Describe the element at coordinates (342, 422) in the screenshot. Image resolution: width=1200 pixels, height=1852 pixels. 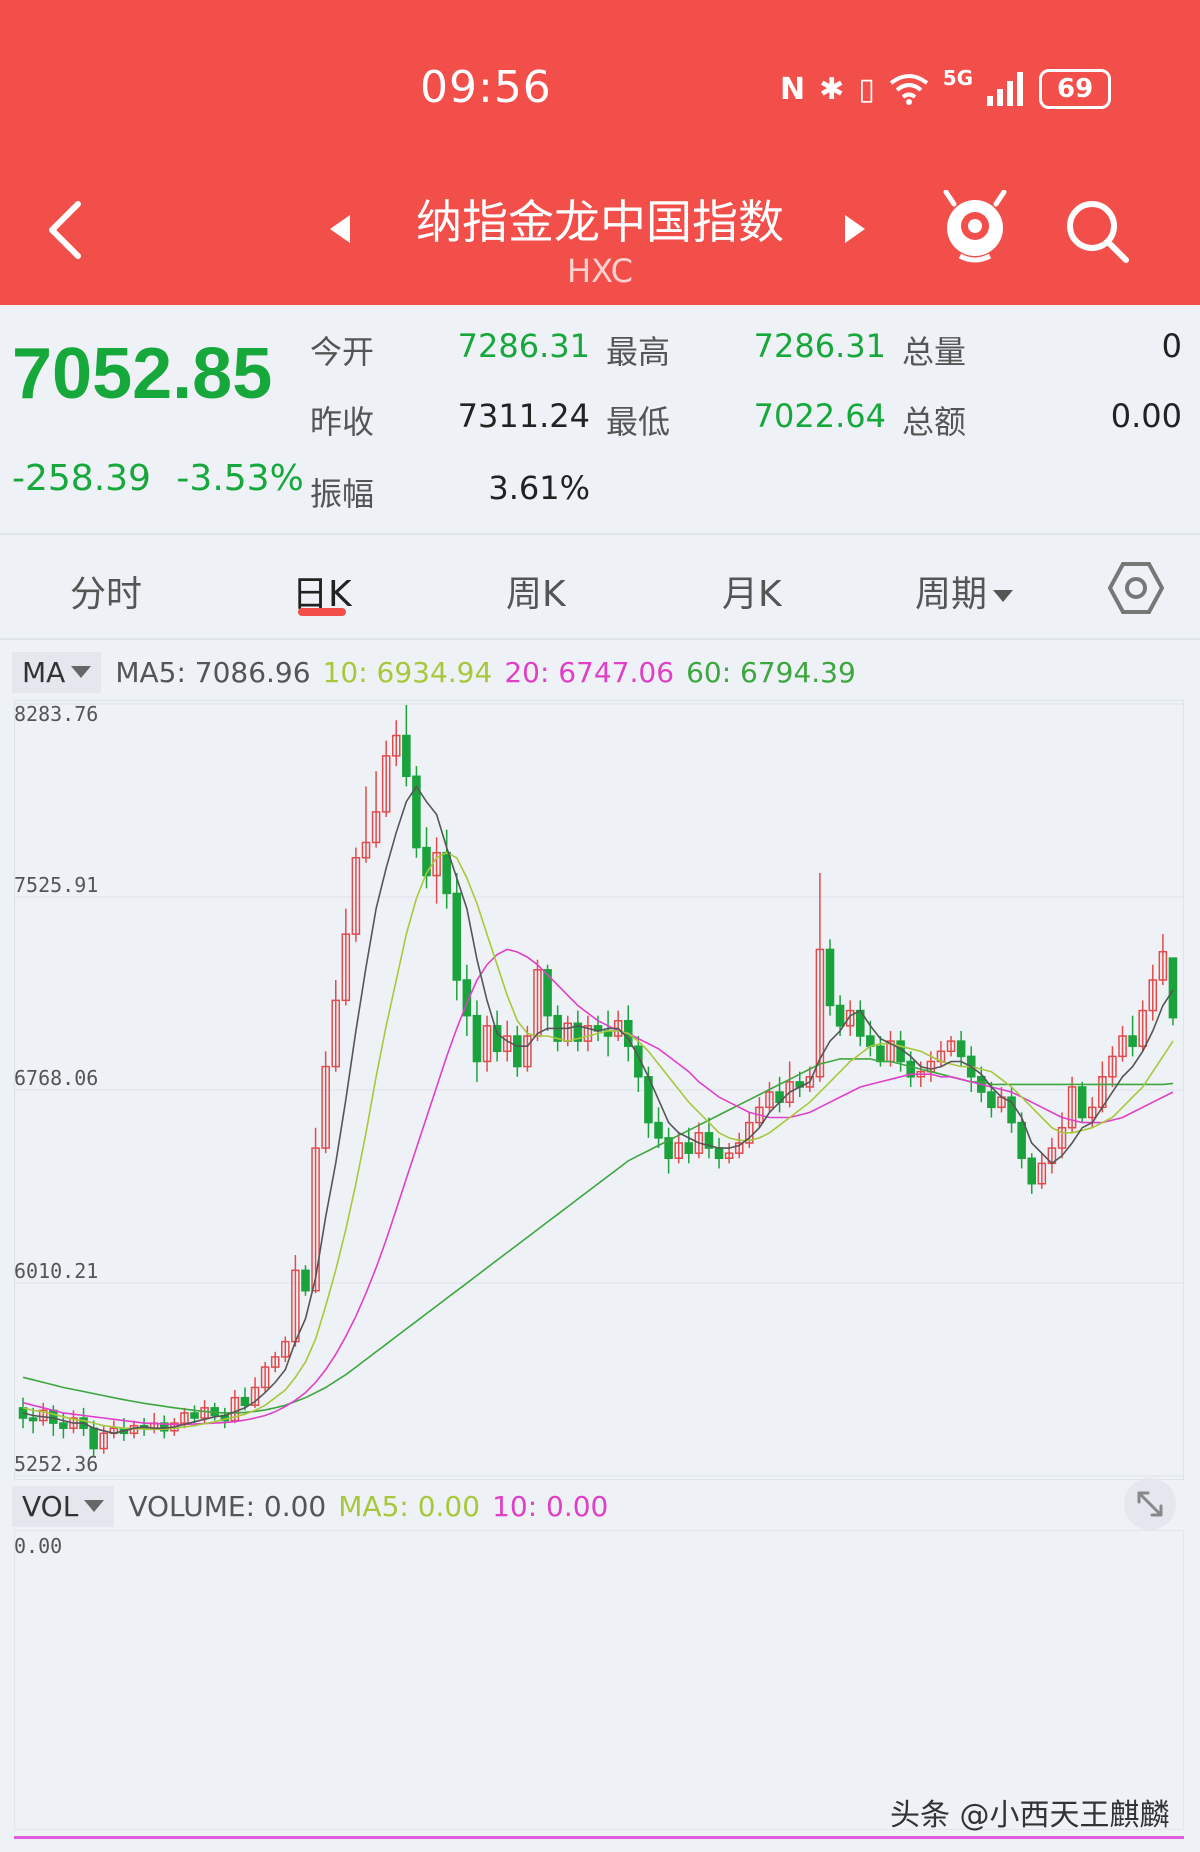
I see `prev-close-label: 昨收` at that location.